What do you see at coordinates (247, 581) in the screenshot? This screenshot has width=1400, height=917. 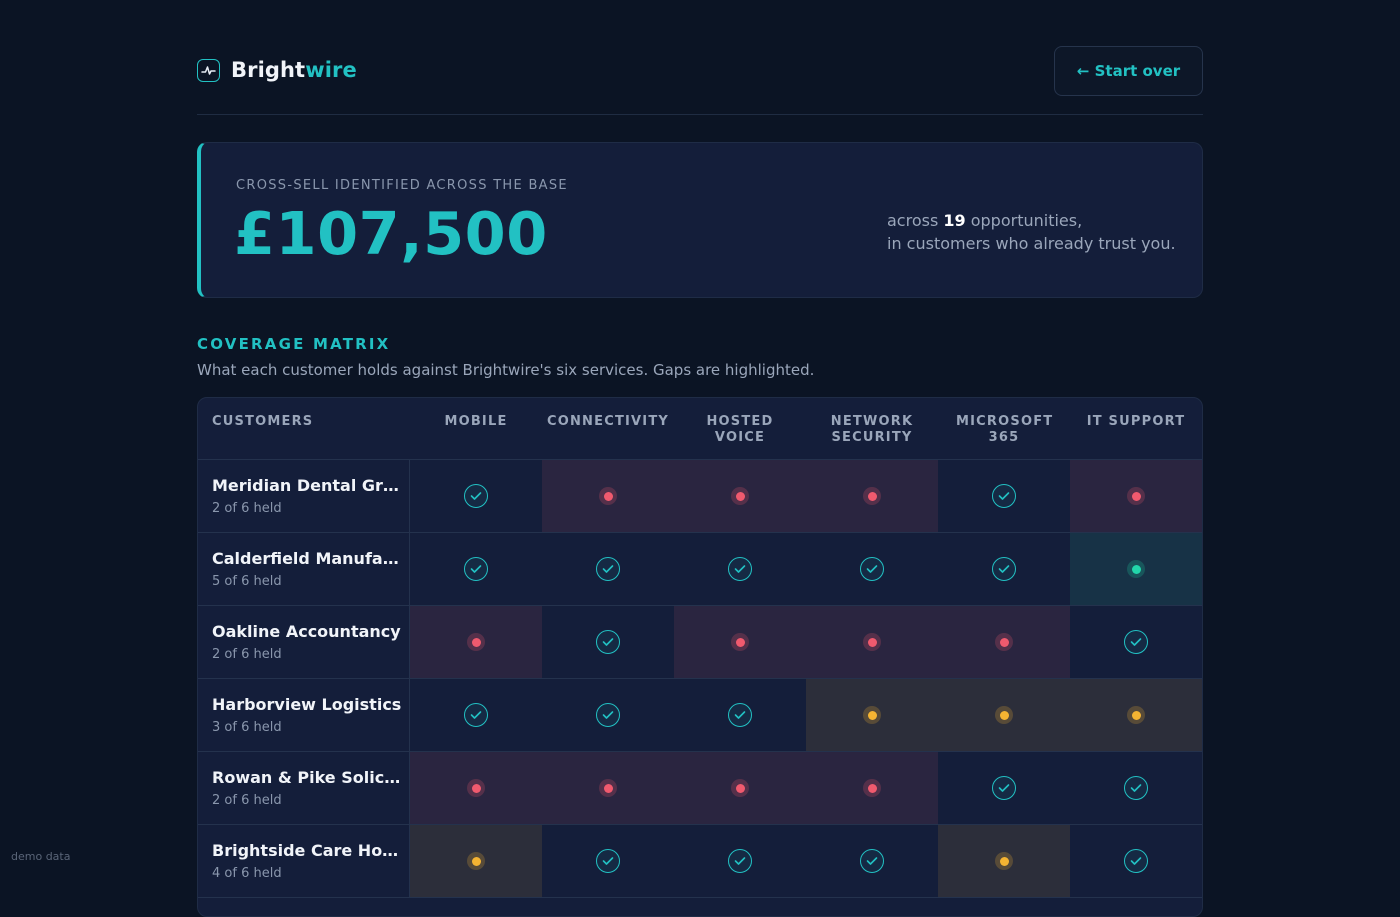 I see `customer-held-count: 5 of 6 held` at bounding box center [247, 581].